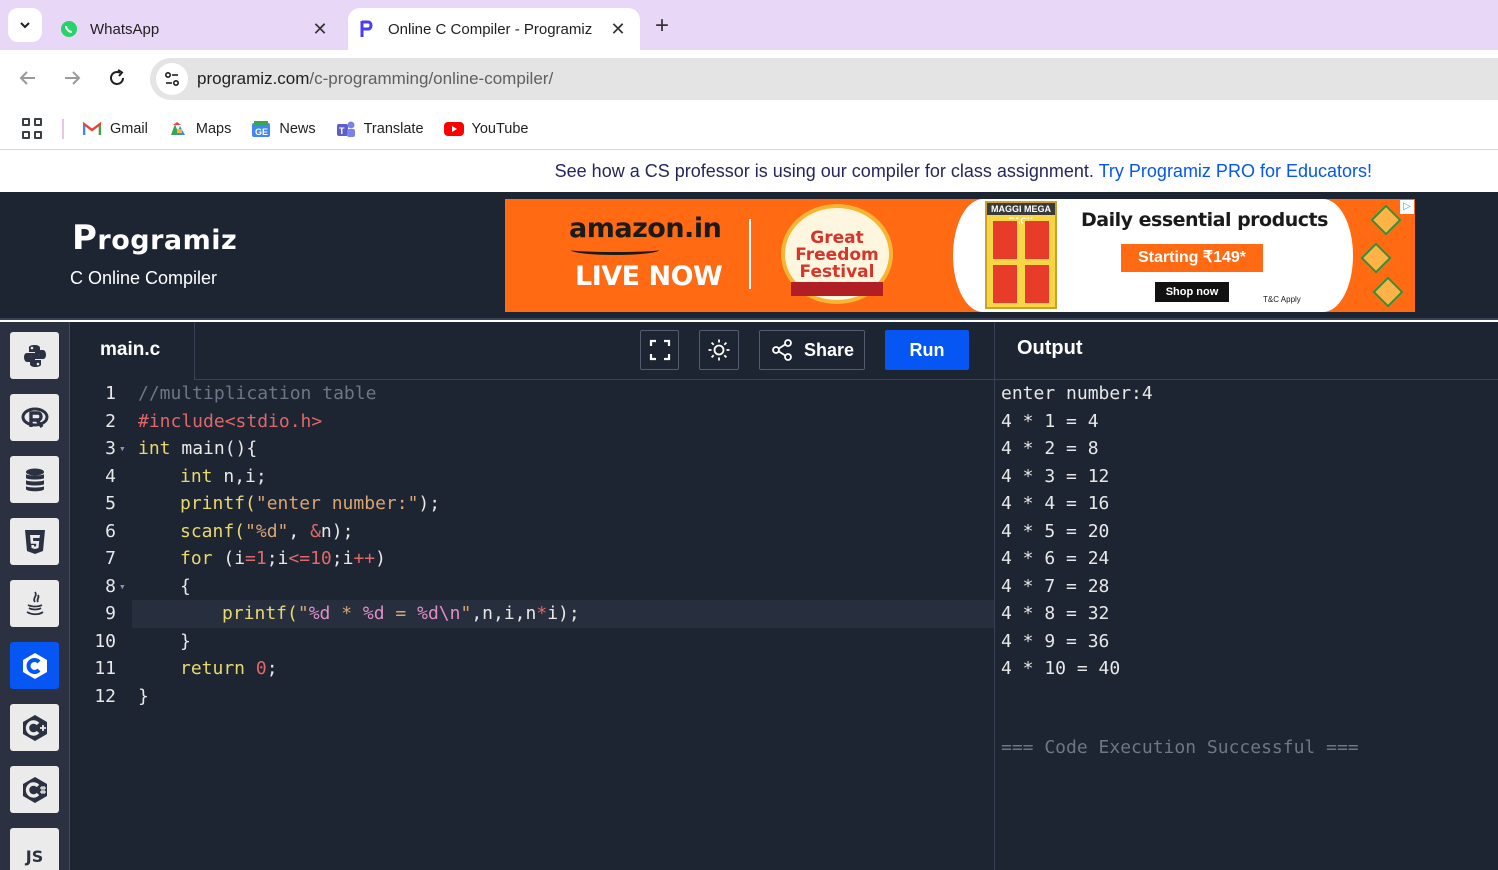  I want to click on code-line: 2 #include<stdio.h>, so click(532, 422).